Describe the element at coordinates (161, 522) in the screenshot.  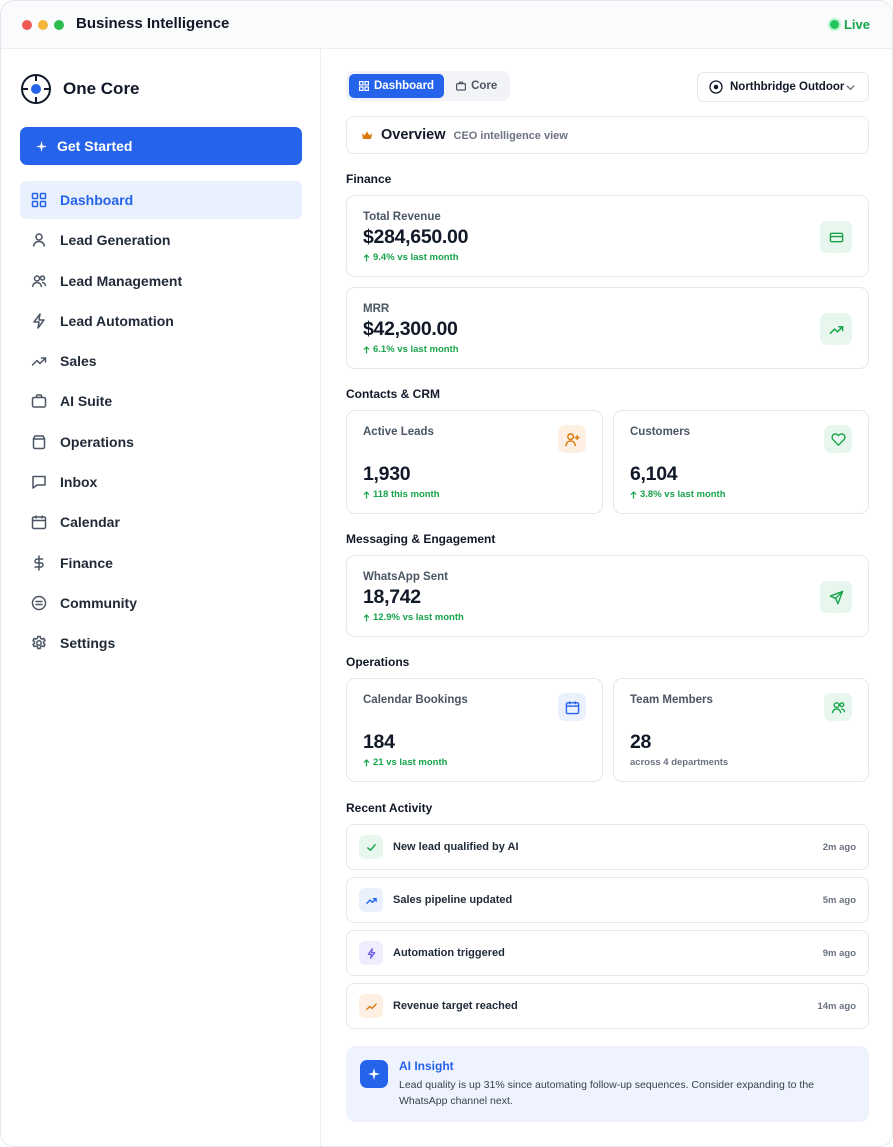
I see `sidebar-item-calendar: Calendar` at that location.